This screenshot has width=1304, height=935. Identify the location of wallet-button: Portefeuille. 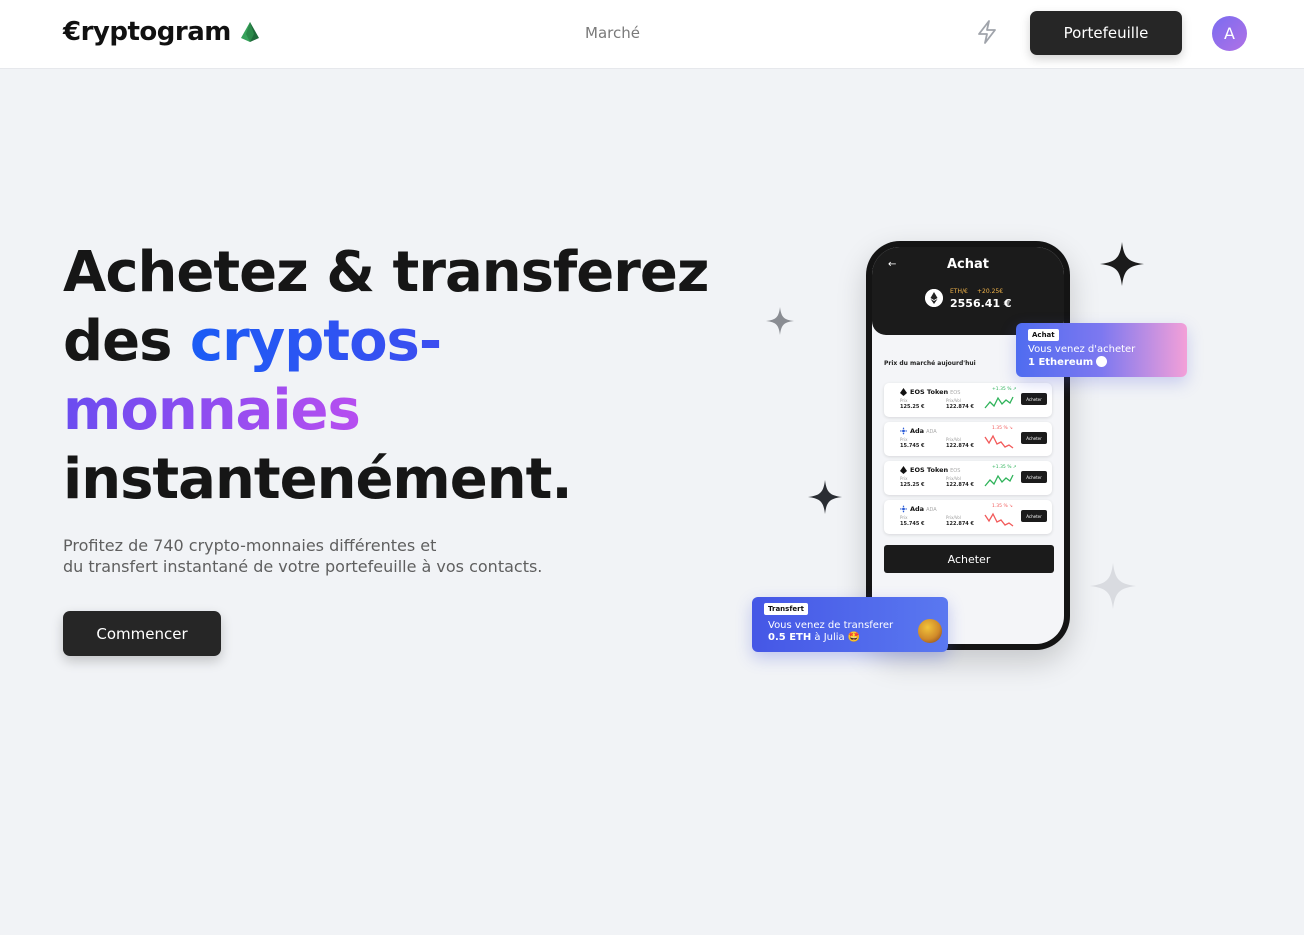
(1106, 33).